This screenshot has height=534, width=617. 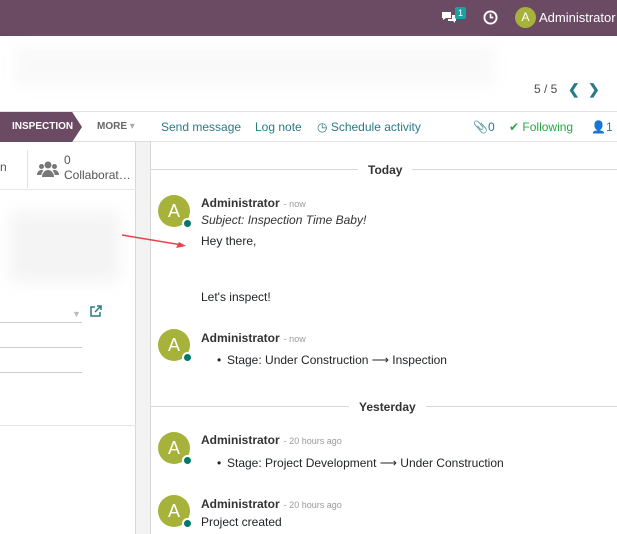 What do you see at coordinates (574, 89) in the screenshot?
I see `pager-prev-button: ❮` at bounding box center [574, 89].